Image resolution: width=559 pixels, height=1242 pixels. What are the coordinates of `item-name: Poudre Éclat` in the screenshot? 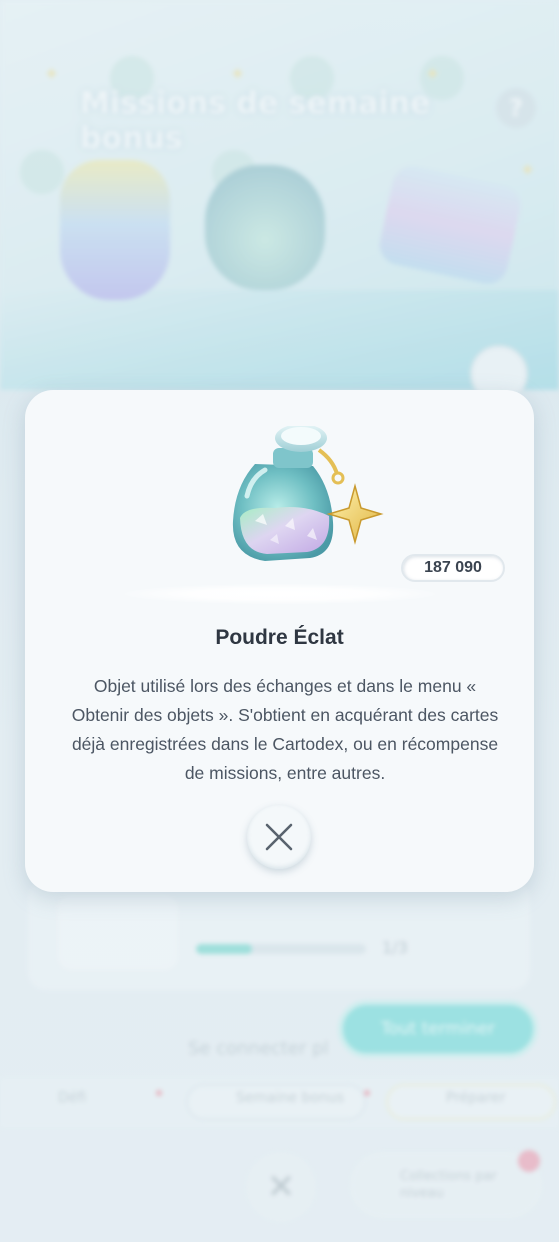 It's located at (279, 637).